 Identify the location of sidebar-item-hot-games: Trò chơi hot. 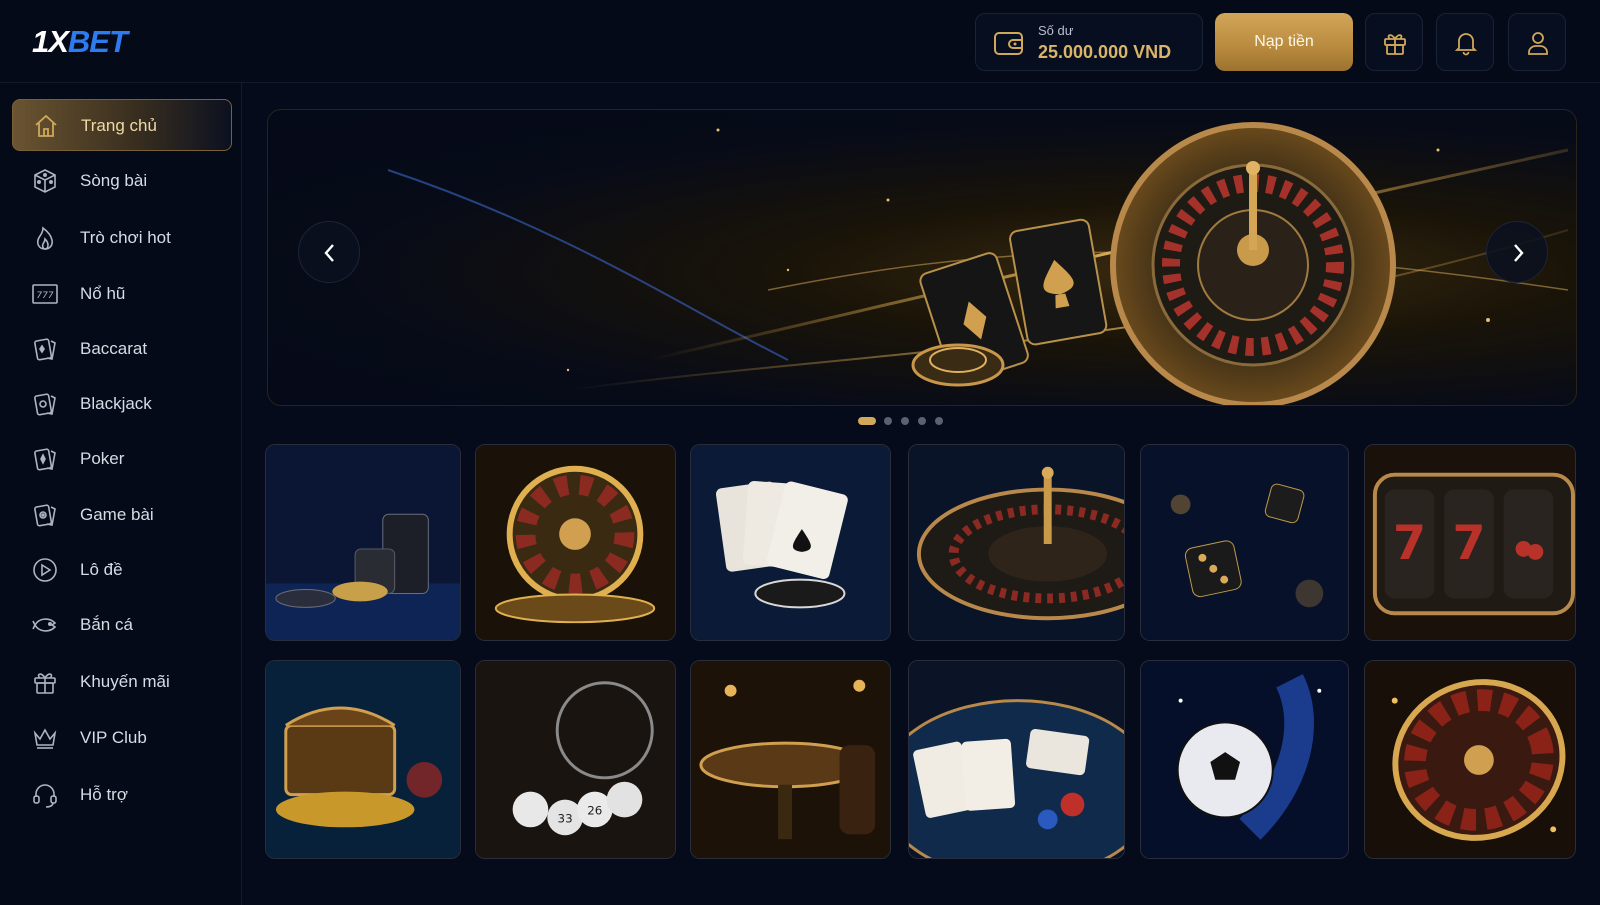
(122, 238).